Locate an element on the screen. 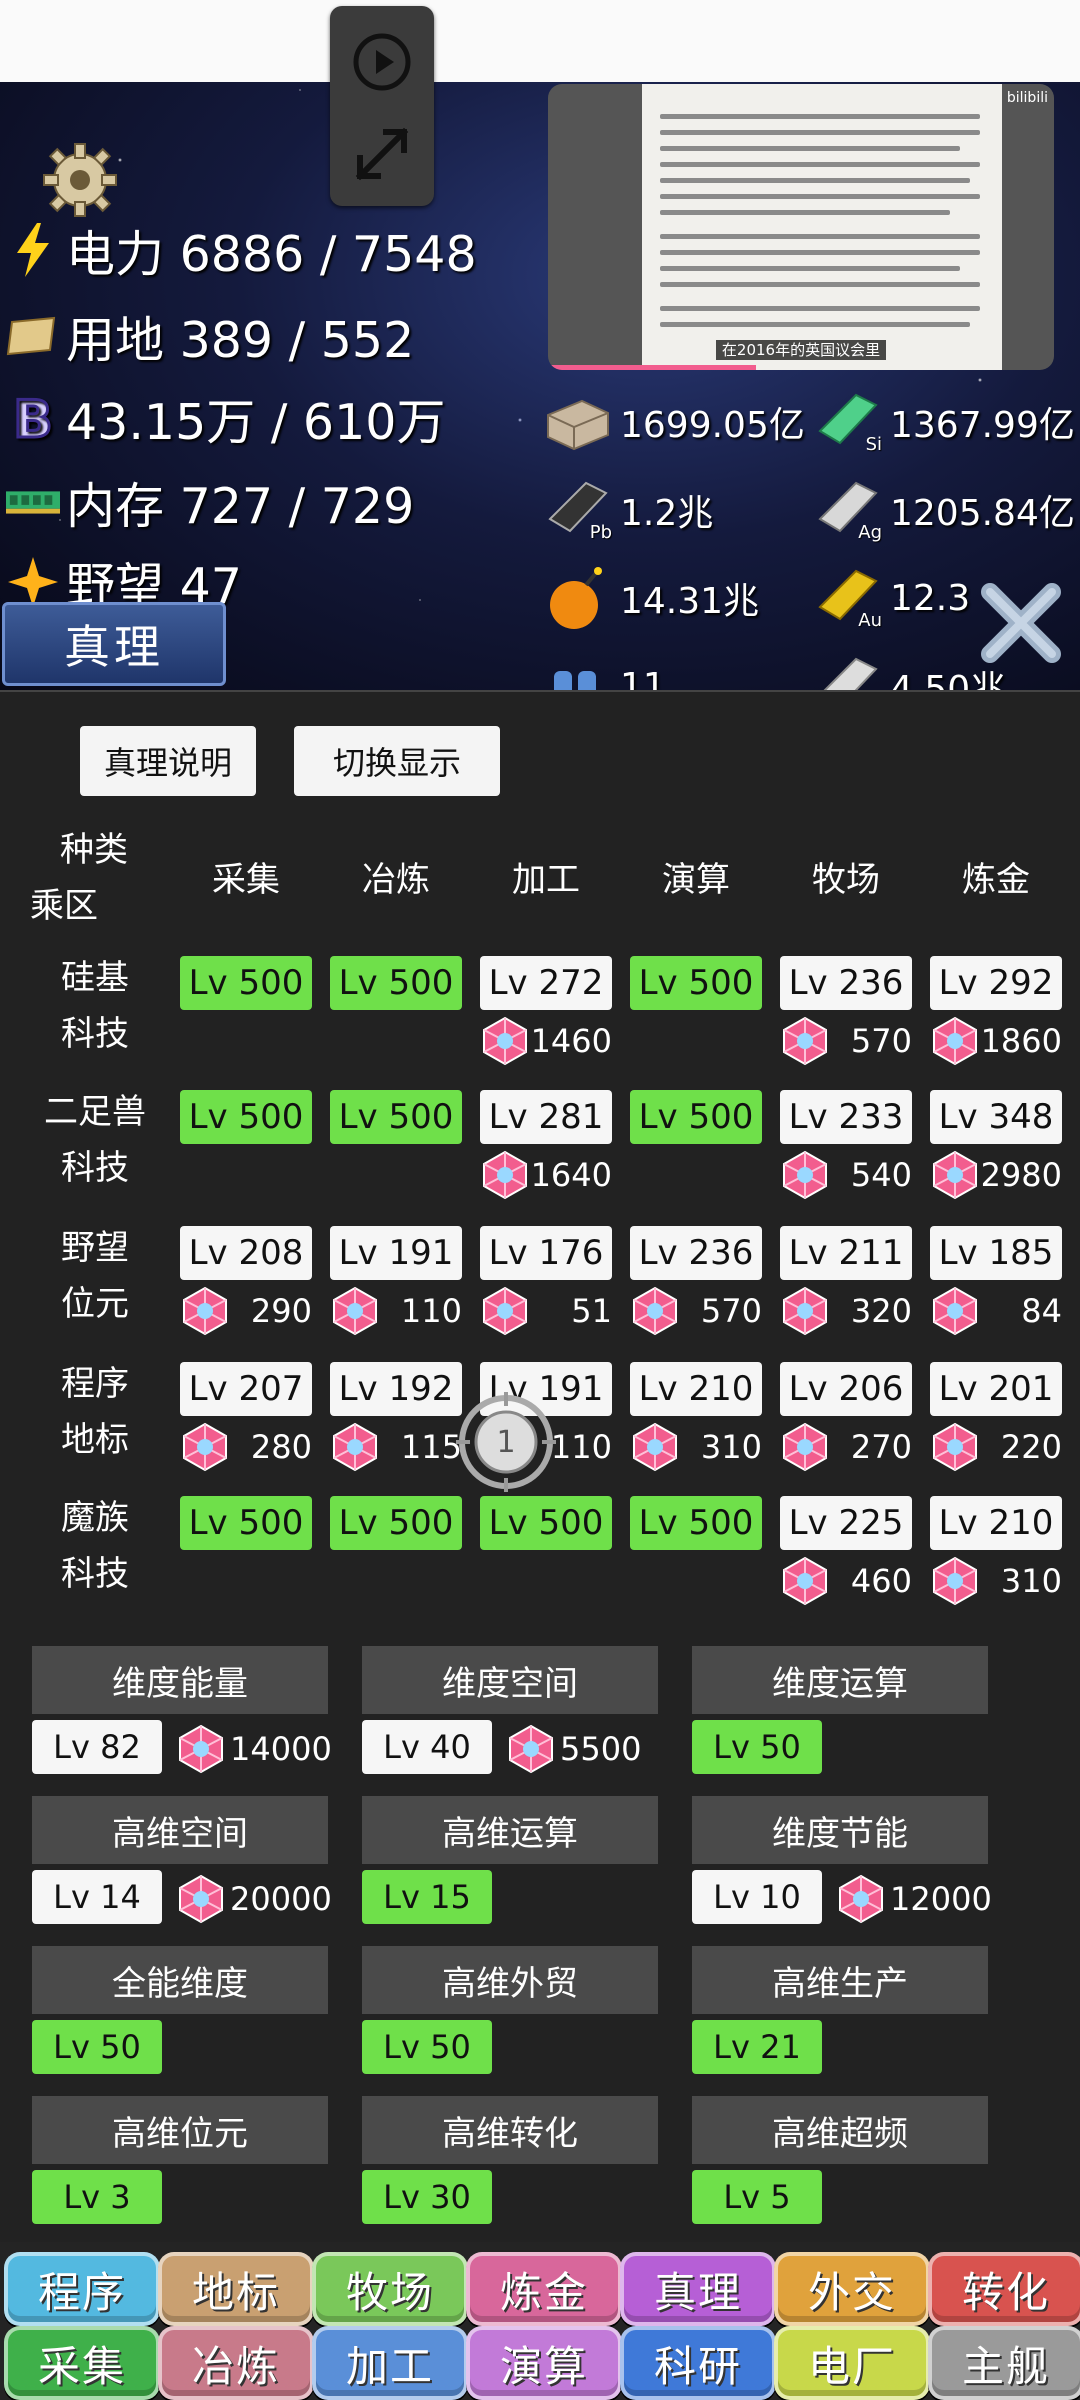  nav-button: 转化 is located at coordinates (1004, 2289).